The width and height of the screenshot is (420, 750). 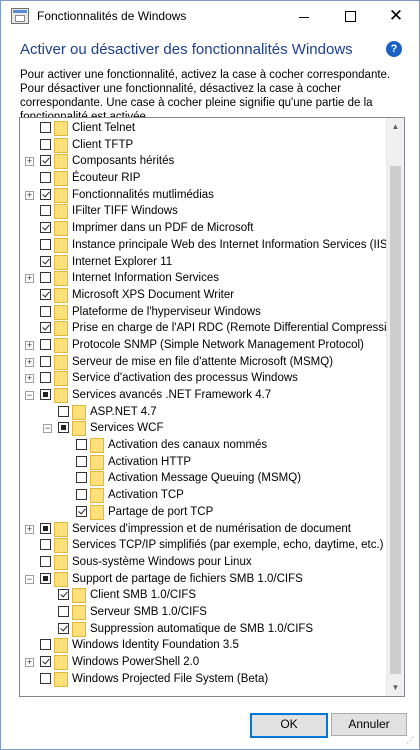 What do you see at coordinates (203, 429) in the screenshot?
I see `feature-row: − Services WCF` at bounding box center [203, 429].